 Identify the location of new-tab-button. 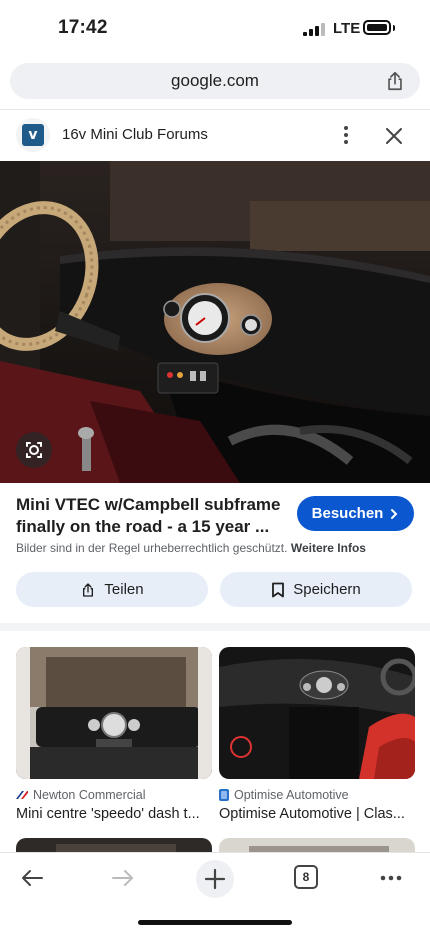
(215, 879).